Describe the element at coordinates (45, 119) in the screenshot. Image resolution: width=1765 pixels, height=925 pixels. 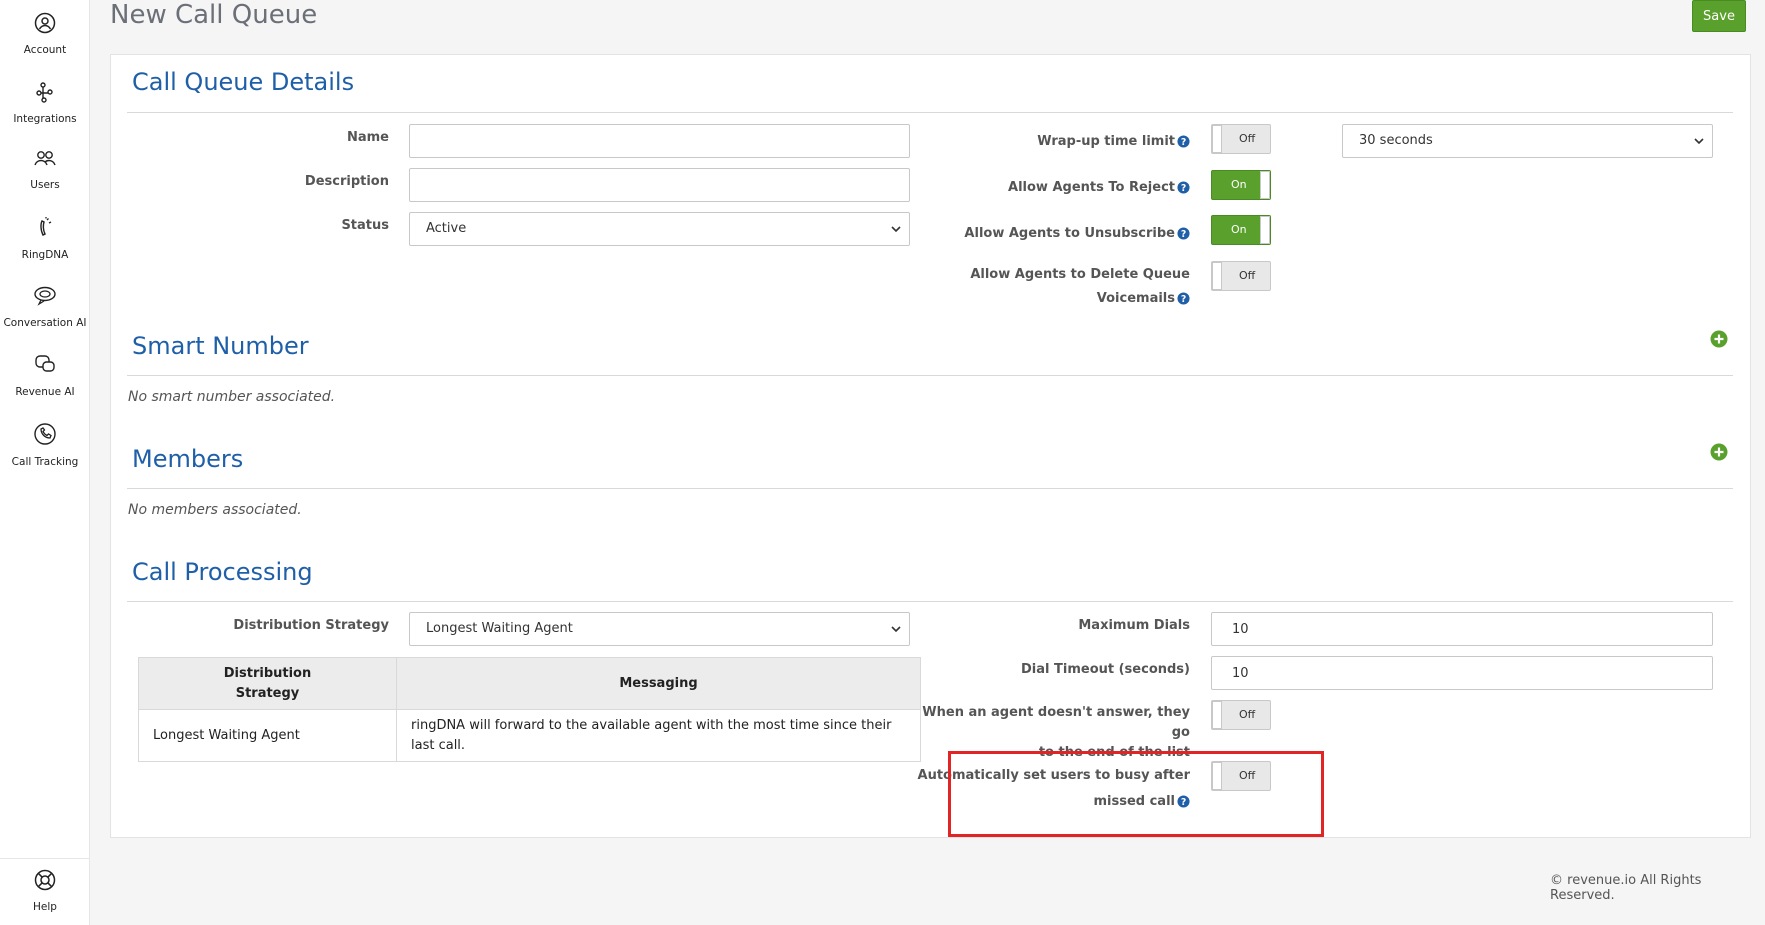
I see `sidebar-item-label: Integrations` at that location.